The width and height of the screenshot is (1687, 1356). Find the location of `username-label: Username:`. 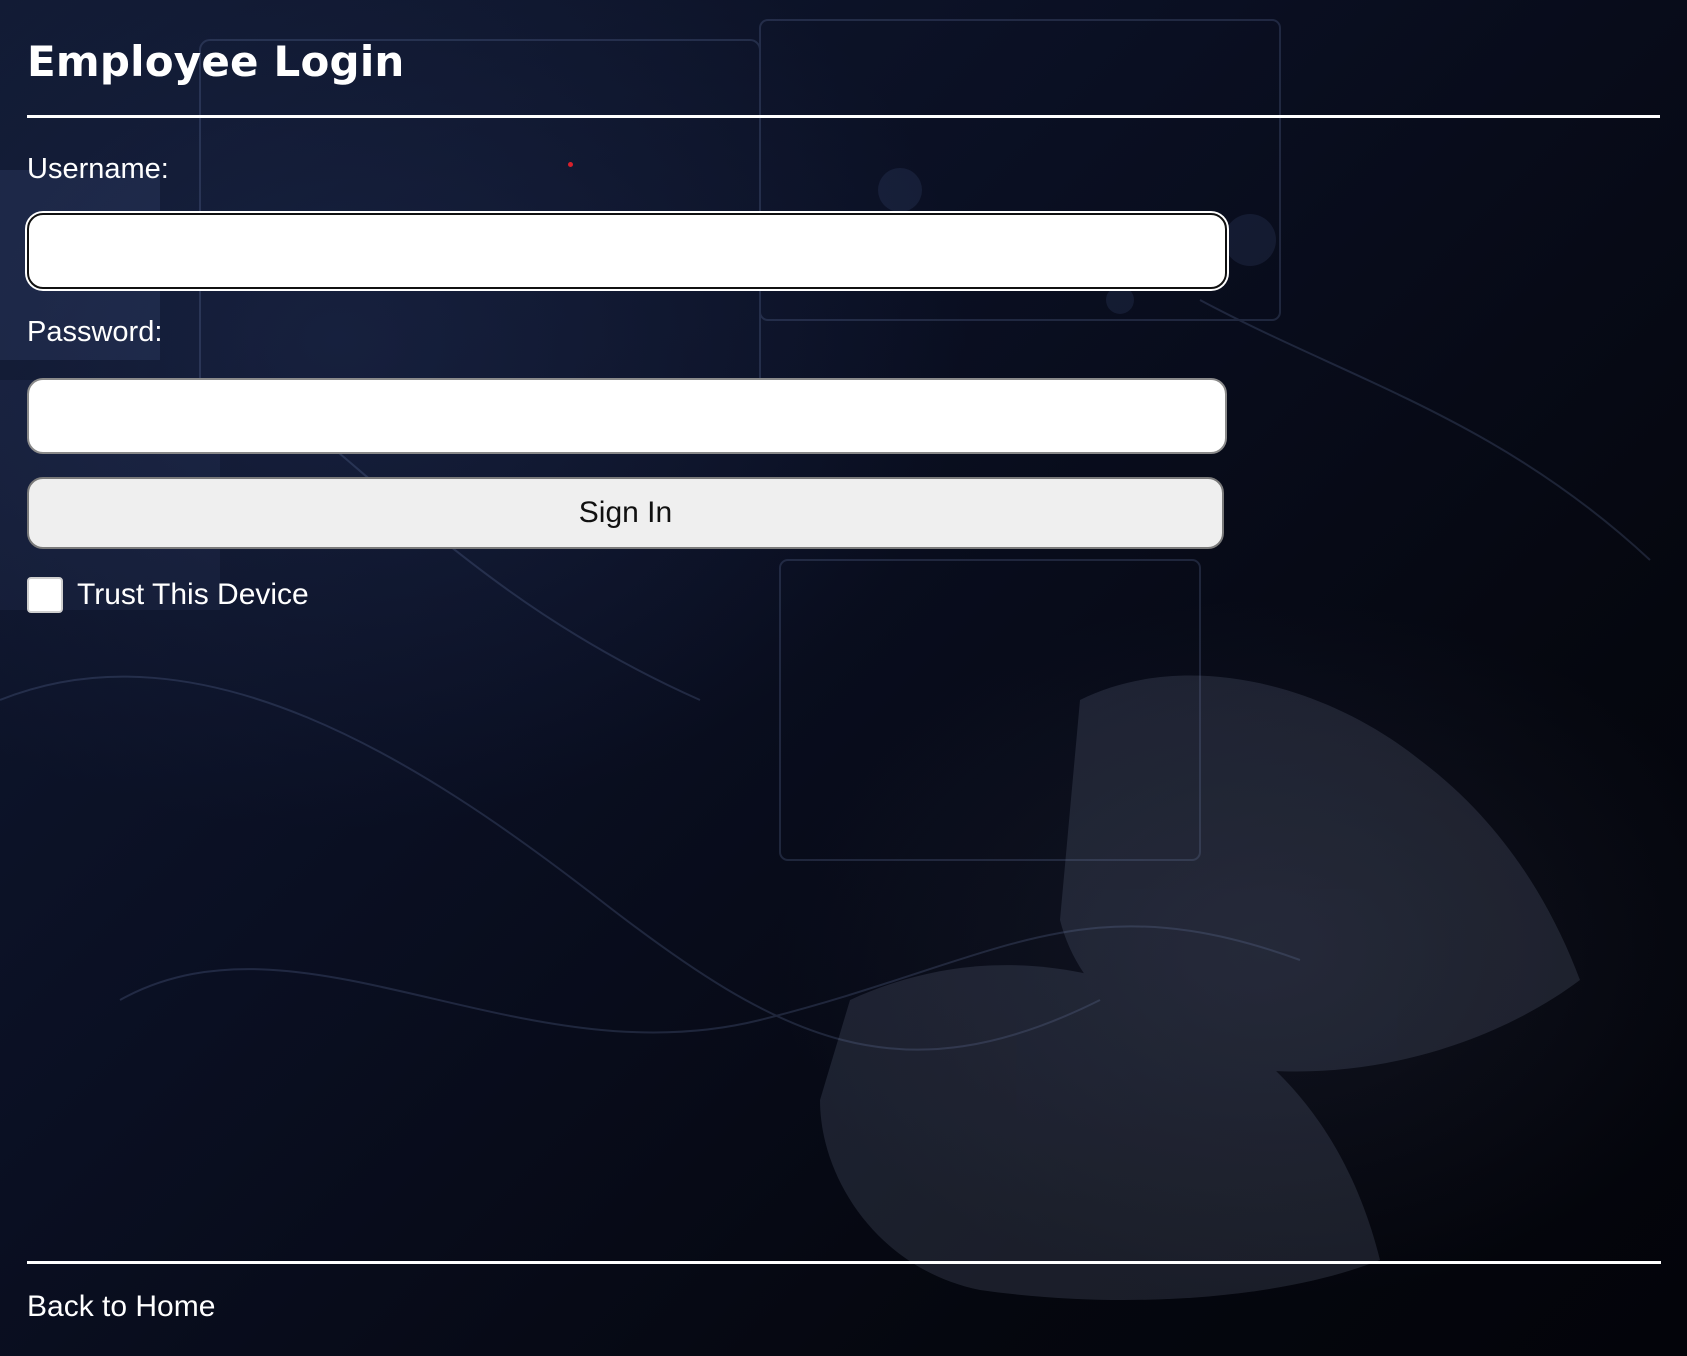

username-label: Username: is located at coordinates (98, 169).